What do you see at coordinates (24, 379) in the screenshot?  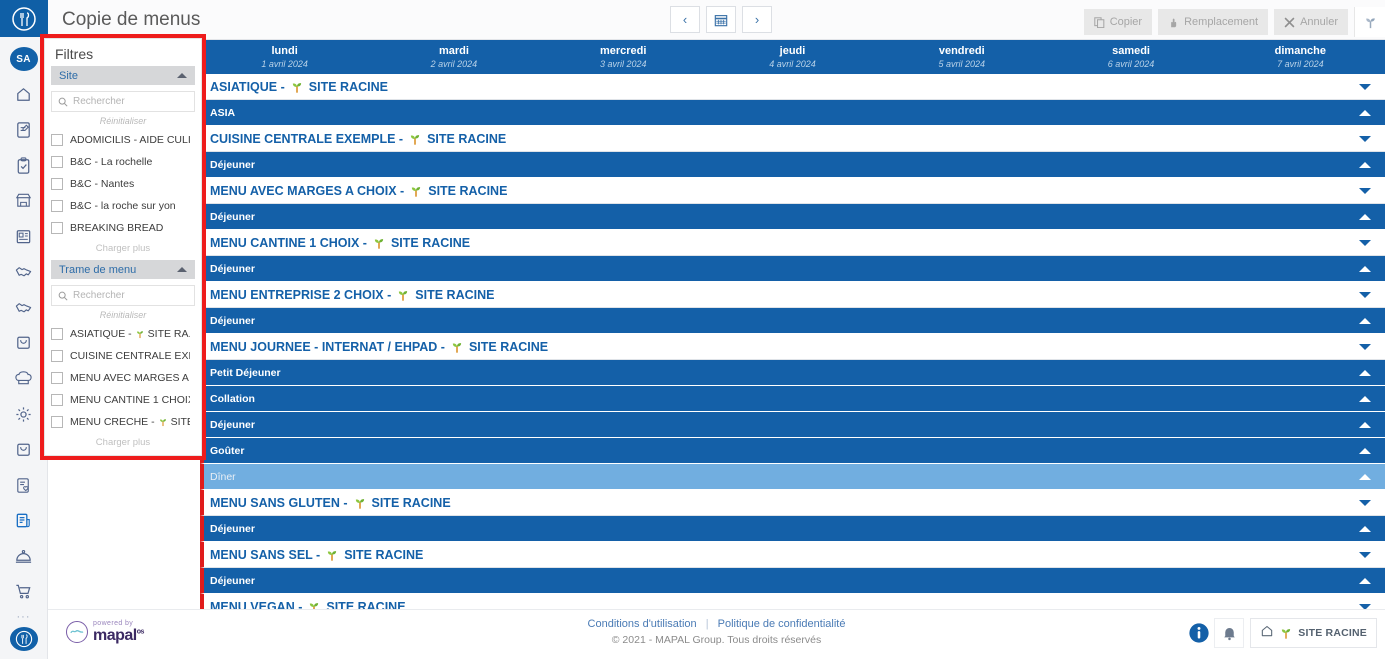 I see `chef-hat-icon` at bounding box center [24, 379].